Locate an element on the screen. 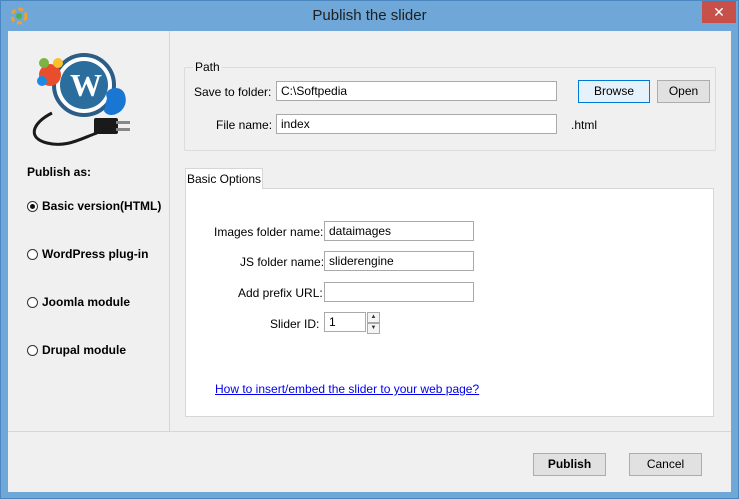 The width and height of the screenshot is (739, 499). slider-id-label: Slider ID: is located at coordinates (295, 324).